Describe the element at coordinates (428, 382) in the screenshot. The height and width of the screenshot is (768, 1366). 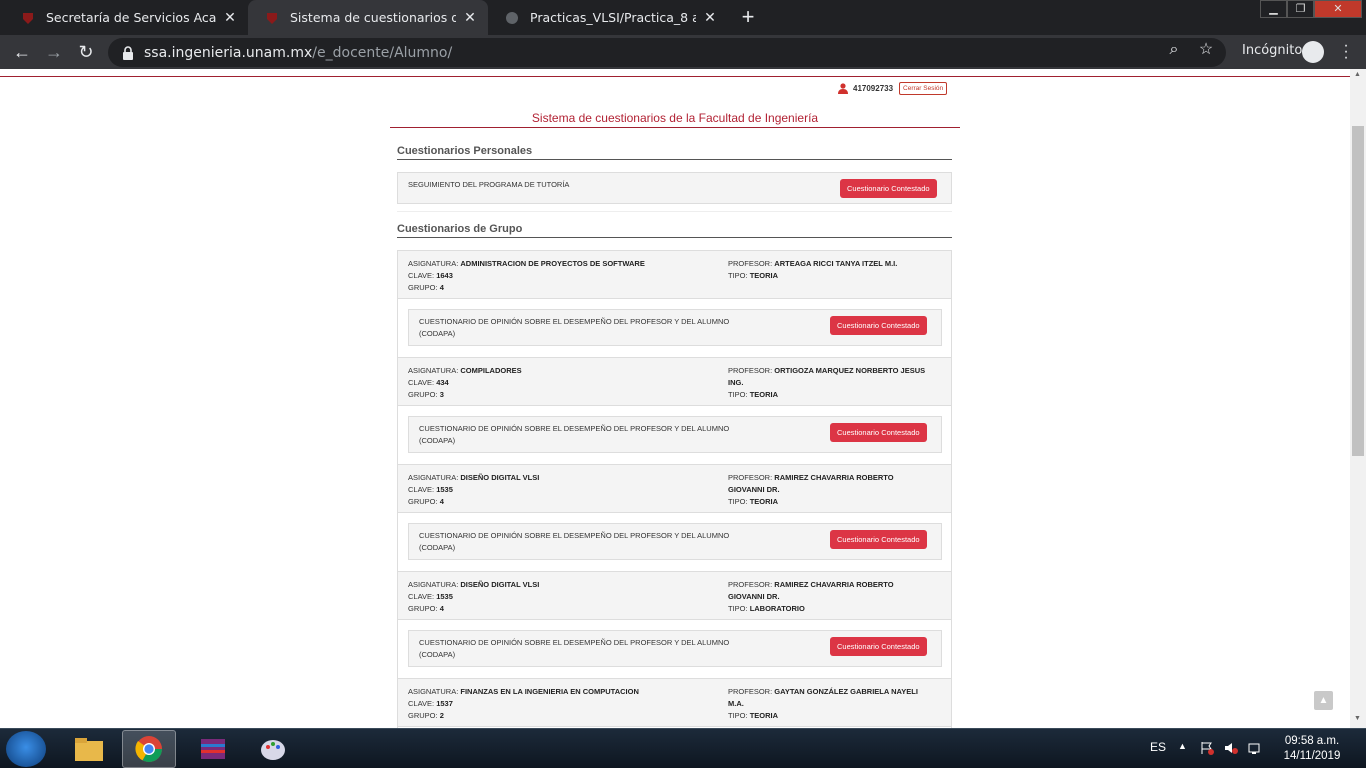
I see `clave-line: CLAVE: 434` at that location.